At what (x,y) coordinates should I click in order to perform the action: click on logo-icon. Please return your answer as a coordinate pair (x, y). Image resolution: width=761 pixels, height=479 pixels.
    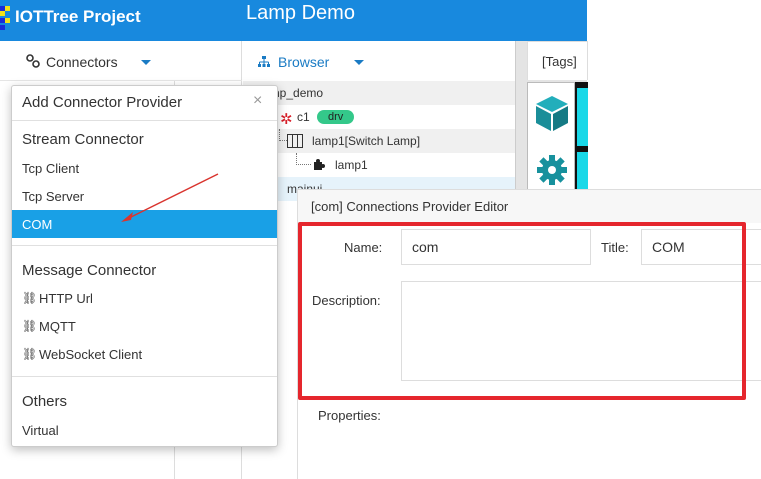
    Looking at the image, I should click on (6, 19).